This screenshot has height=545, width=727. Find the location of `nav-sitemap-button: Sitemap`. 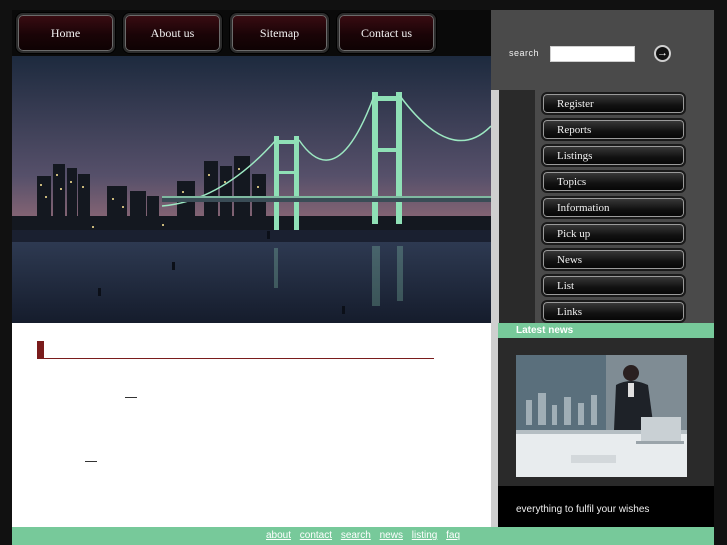

nav-sitemap-button: Sitemap is located at coordinates (279, 33).